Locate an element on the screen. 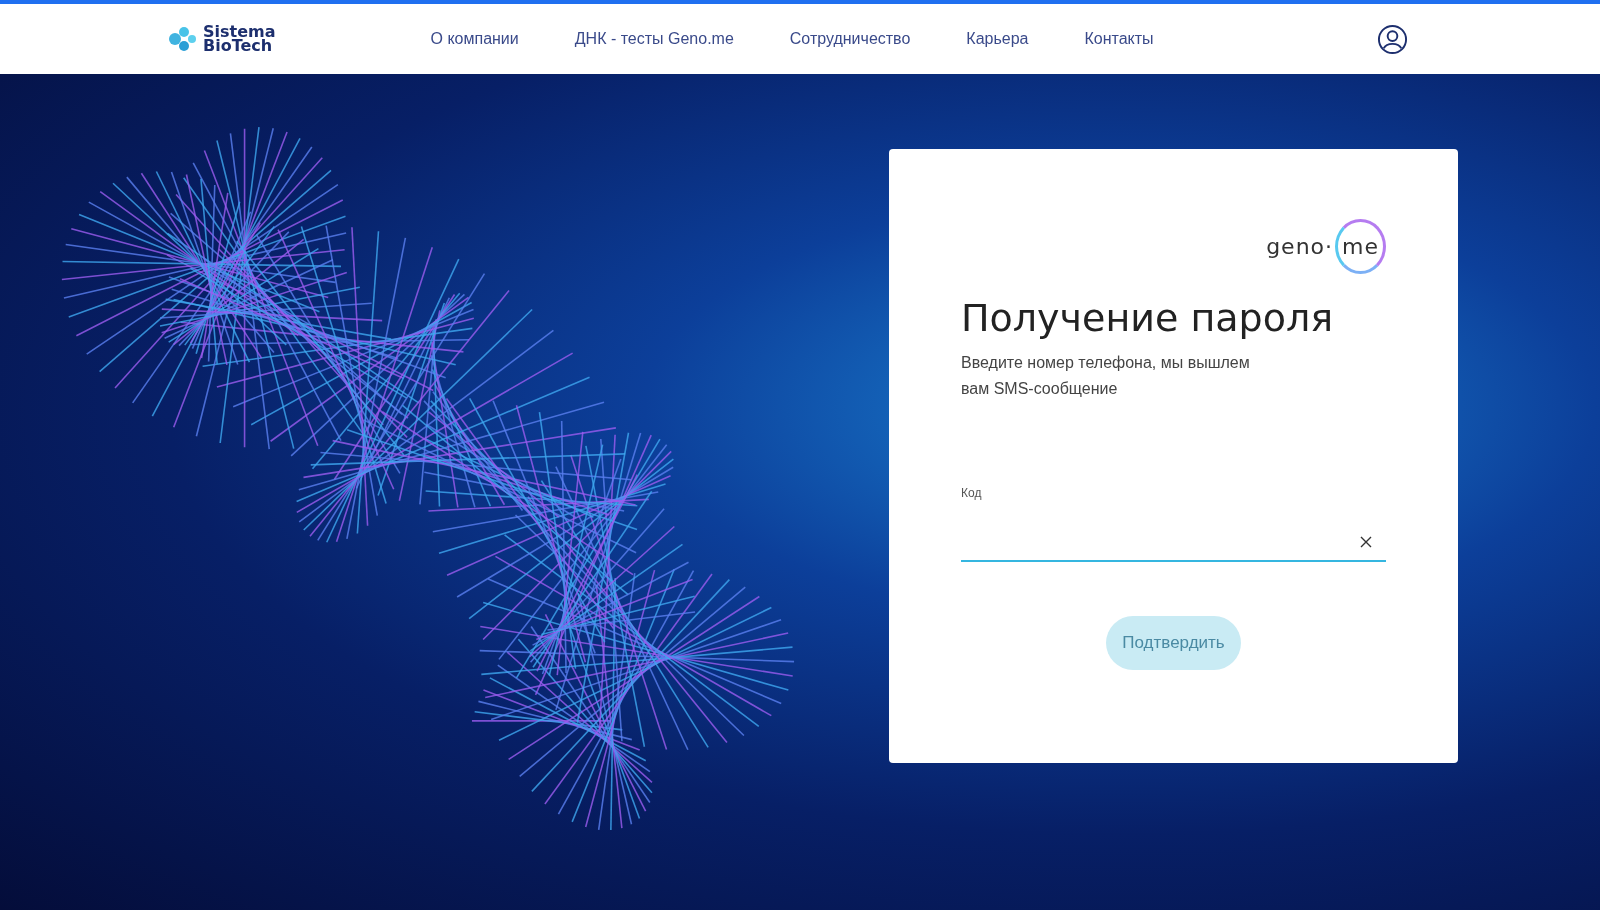 Image resolution: width=1600 pixels, height=910 pixels. field-label: Код is located at coordinates (971, 493).